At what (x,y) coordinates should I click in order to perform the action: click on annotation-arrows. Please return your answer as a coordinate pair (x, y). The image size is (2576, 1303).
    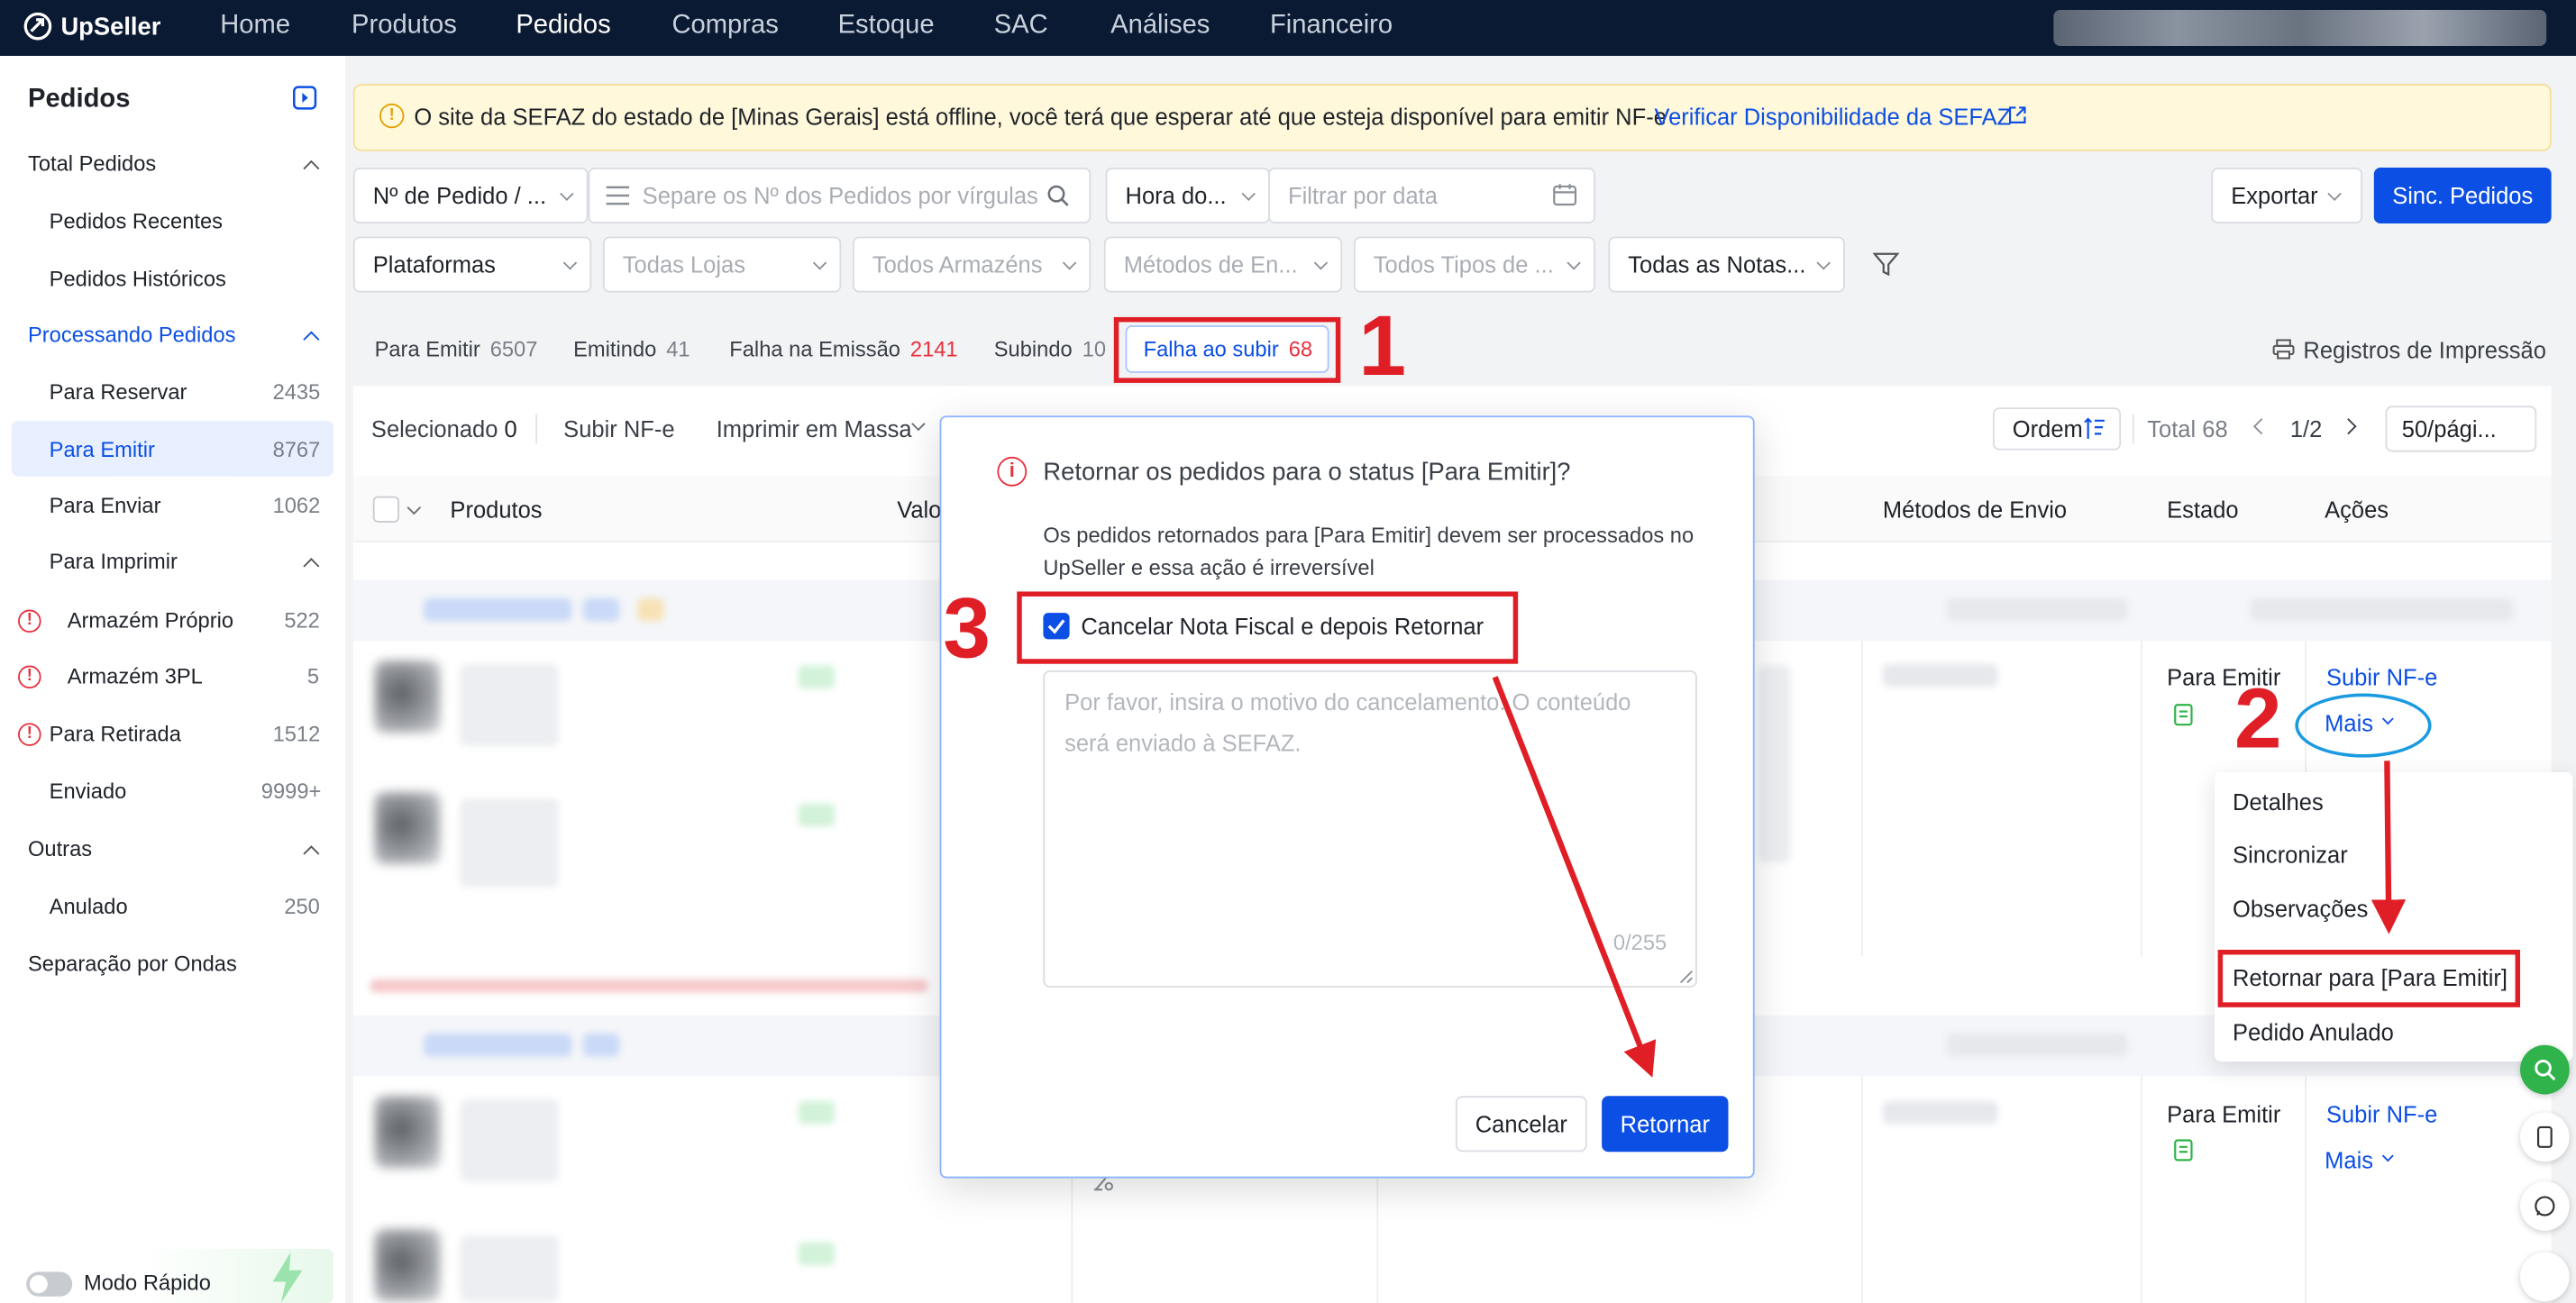
    Looking at the image, I should click on (1950, 877).